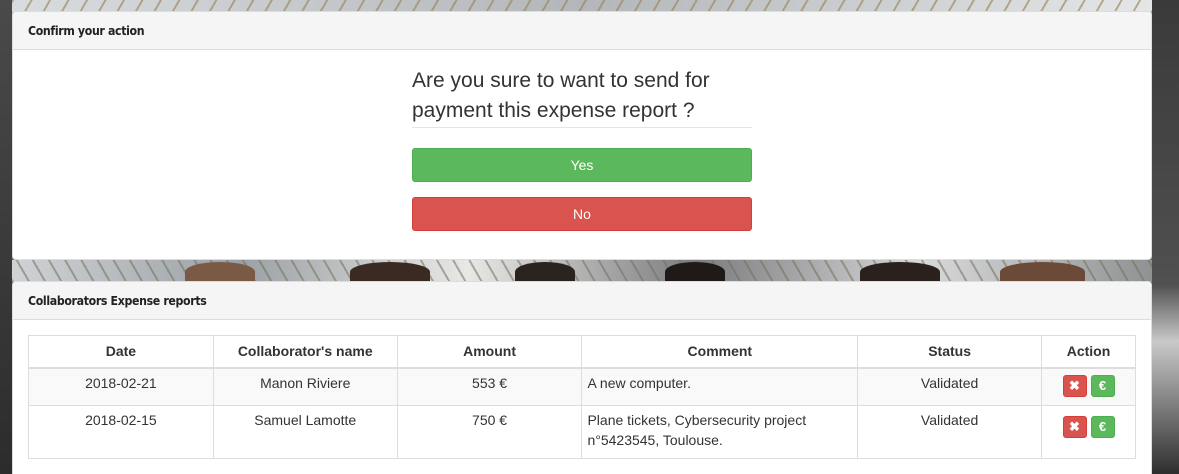  What do you see at coordinates (950, 352) in the screenshot?
I see `column-header-status: Status` at bounding box center [950, 352].